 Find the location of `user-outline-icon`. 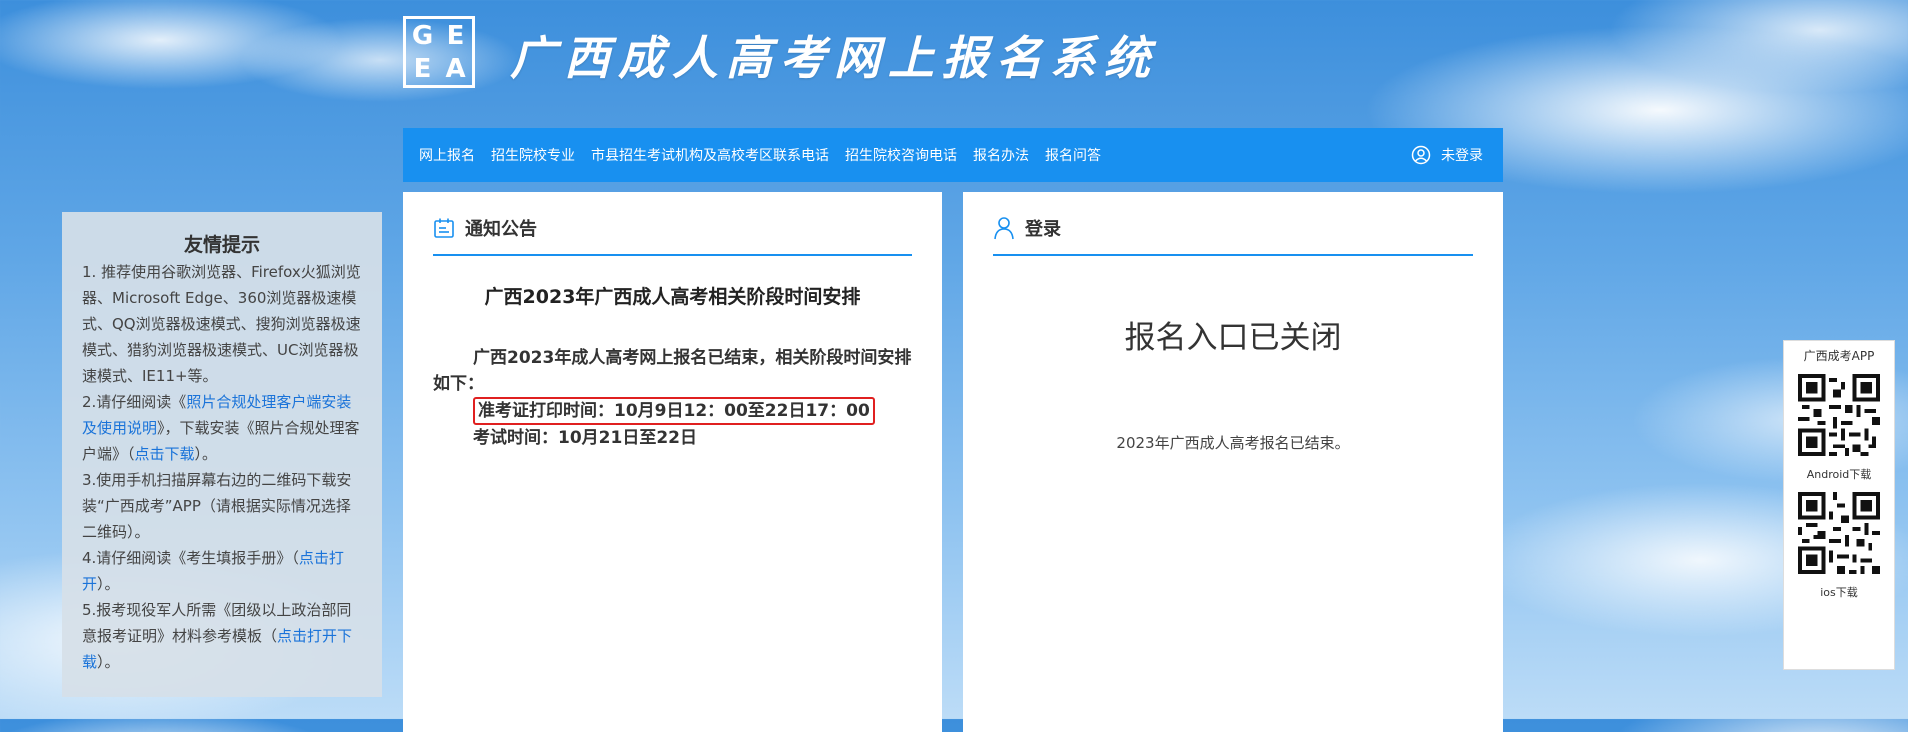

user-outline-icon is located at coordinates (1004, 228).